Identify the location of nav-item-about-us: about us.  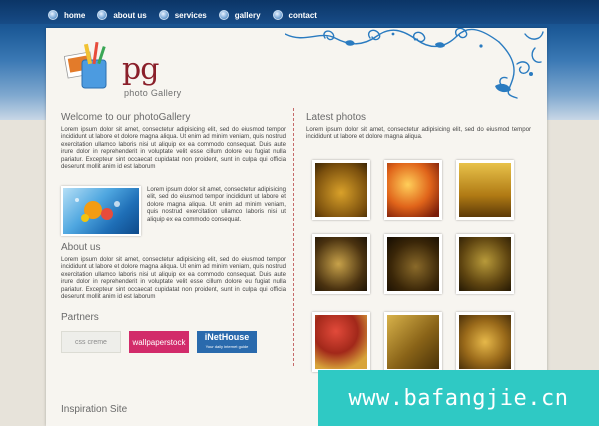
(122, 15).